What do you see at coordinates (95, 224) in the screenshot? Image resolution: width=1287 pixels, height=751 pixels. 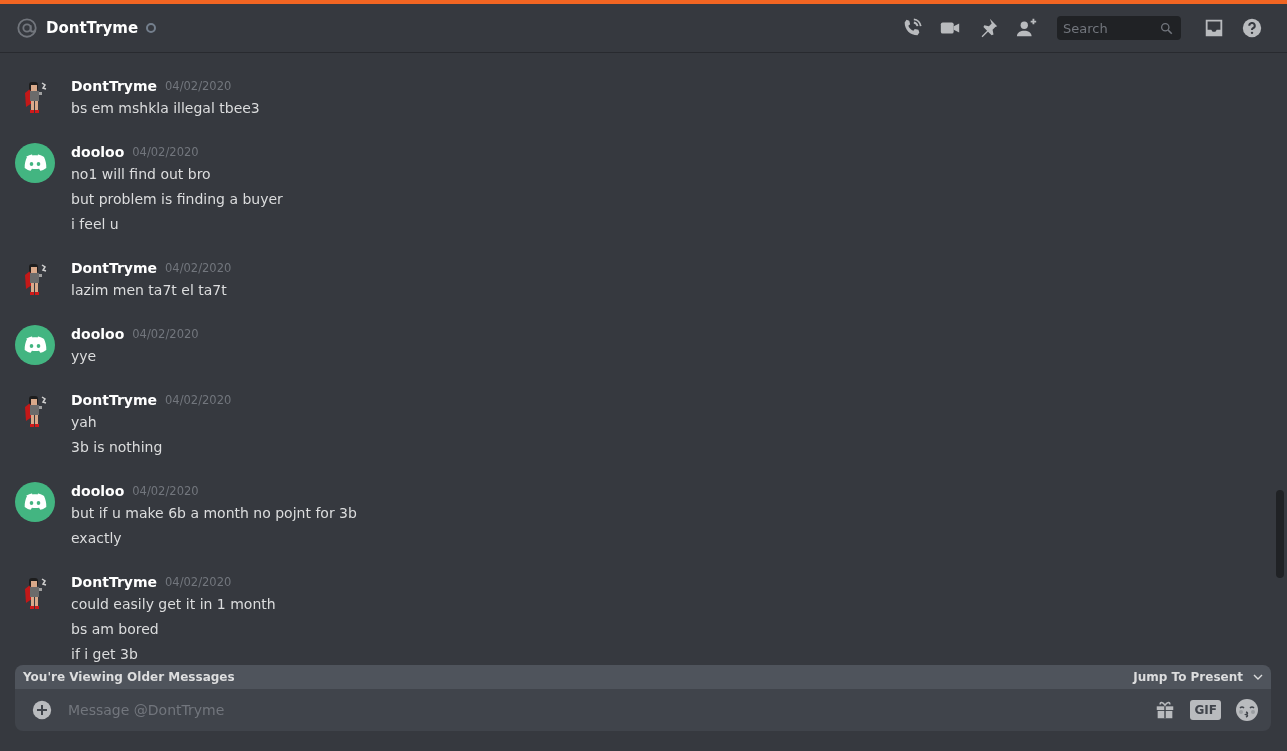 I see `message-text: i feel u` at bounding box center [95, 224].